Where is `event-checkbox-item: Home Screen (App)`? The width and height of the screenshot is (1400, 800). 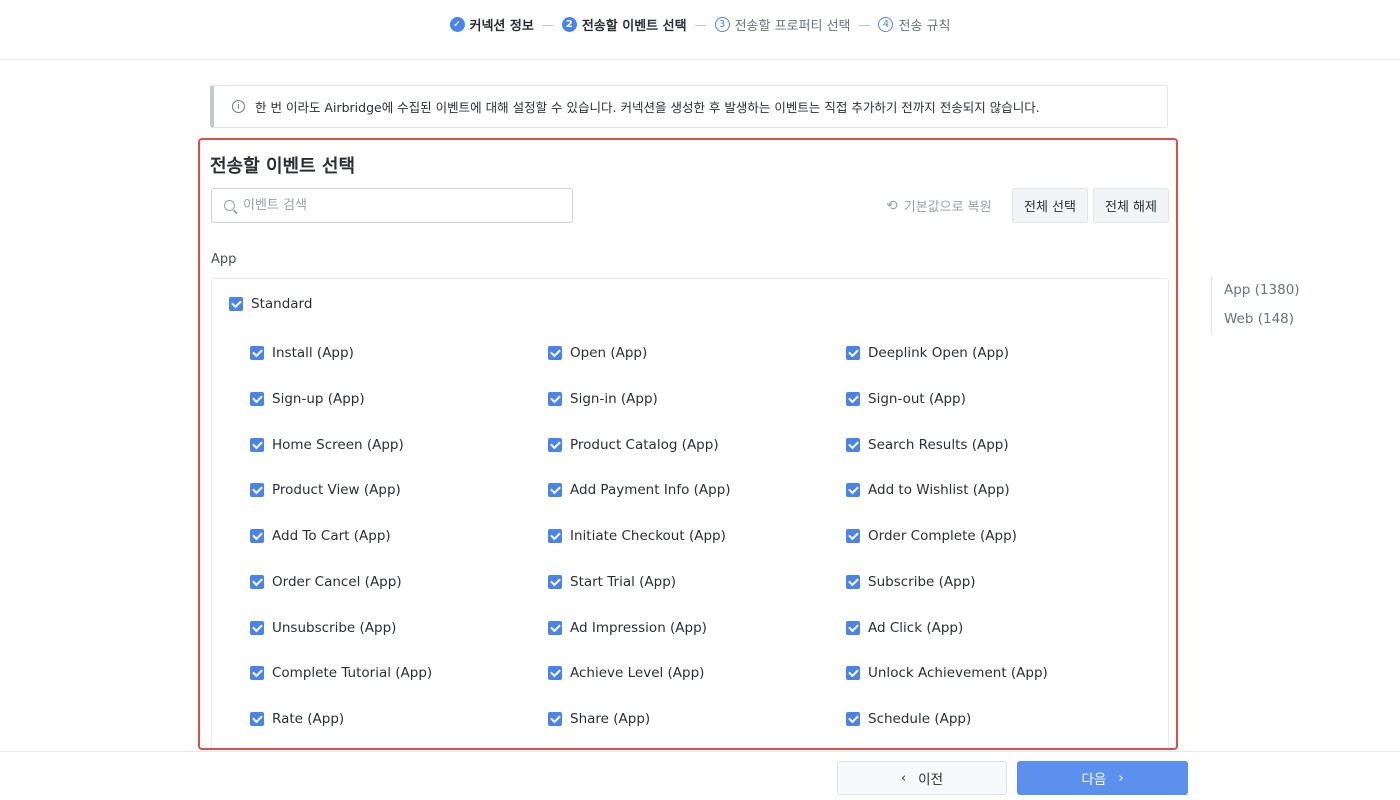 event-checkbox-item: Home Screen (App) is located at coordinates (399, 445).